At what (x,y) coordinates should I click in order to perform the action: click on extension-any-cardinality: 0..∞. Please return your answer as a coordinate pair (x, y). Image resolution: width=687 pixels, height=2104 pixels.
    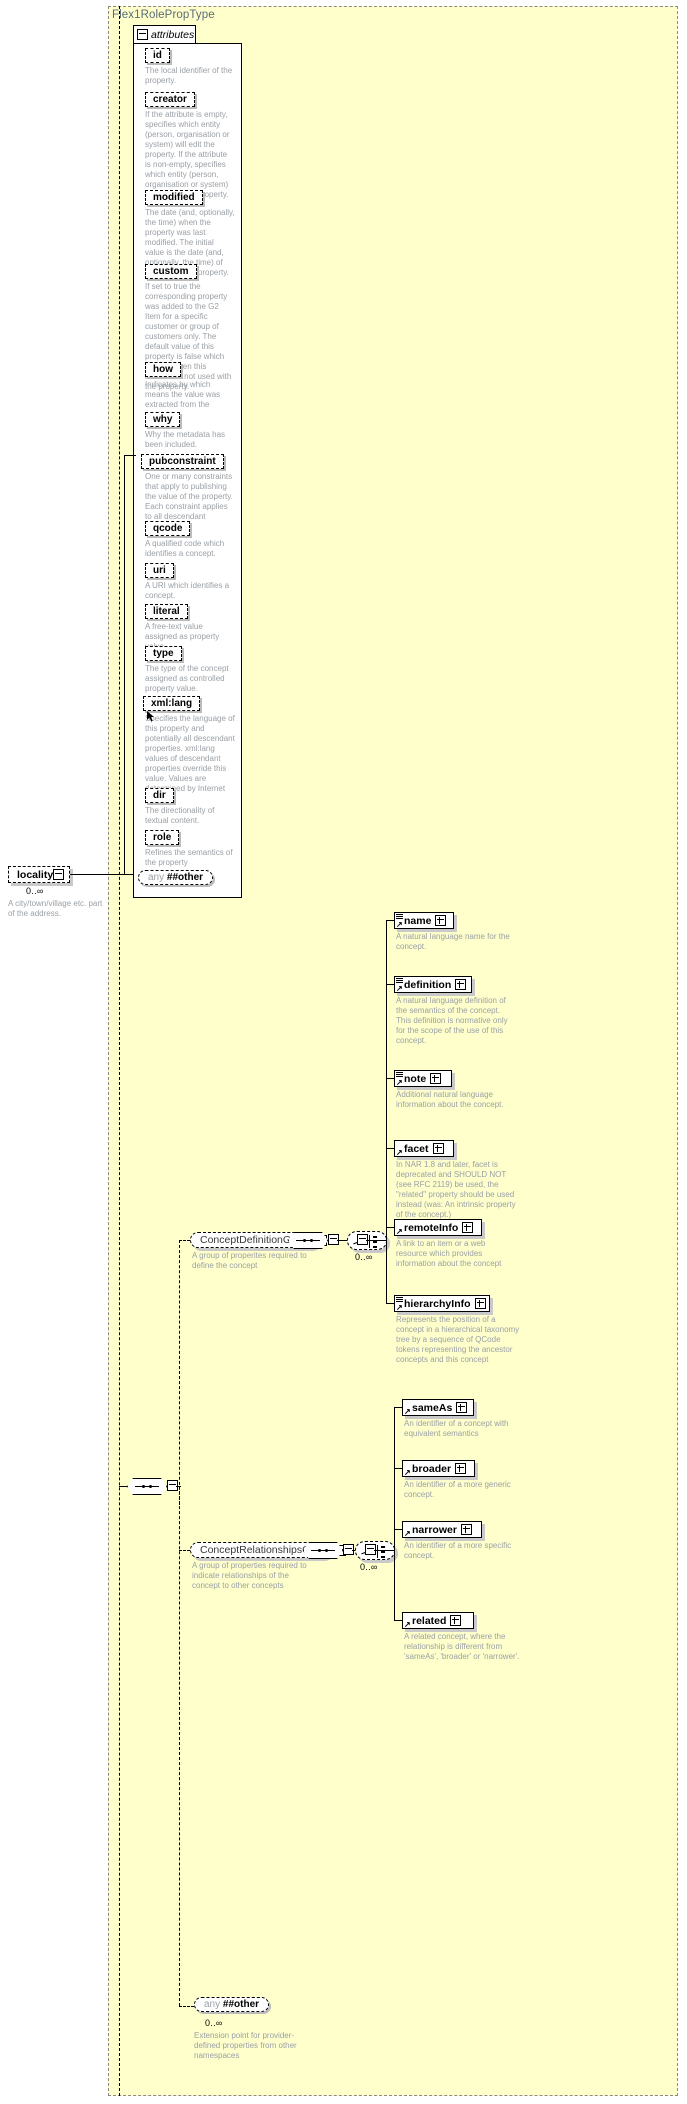
    Looking at the image, I should click on (214, 2023).